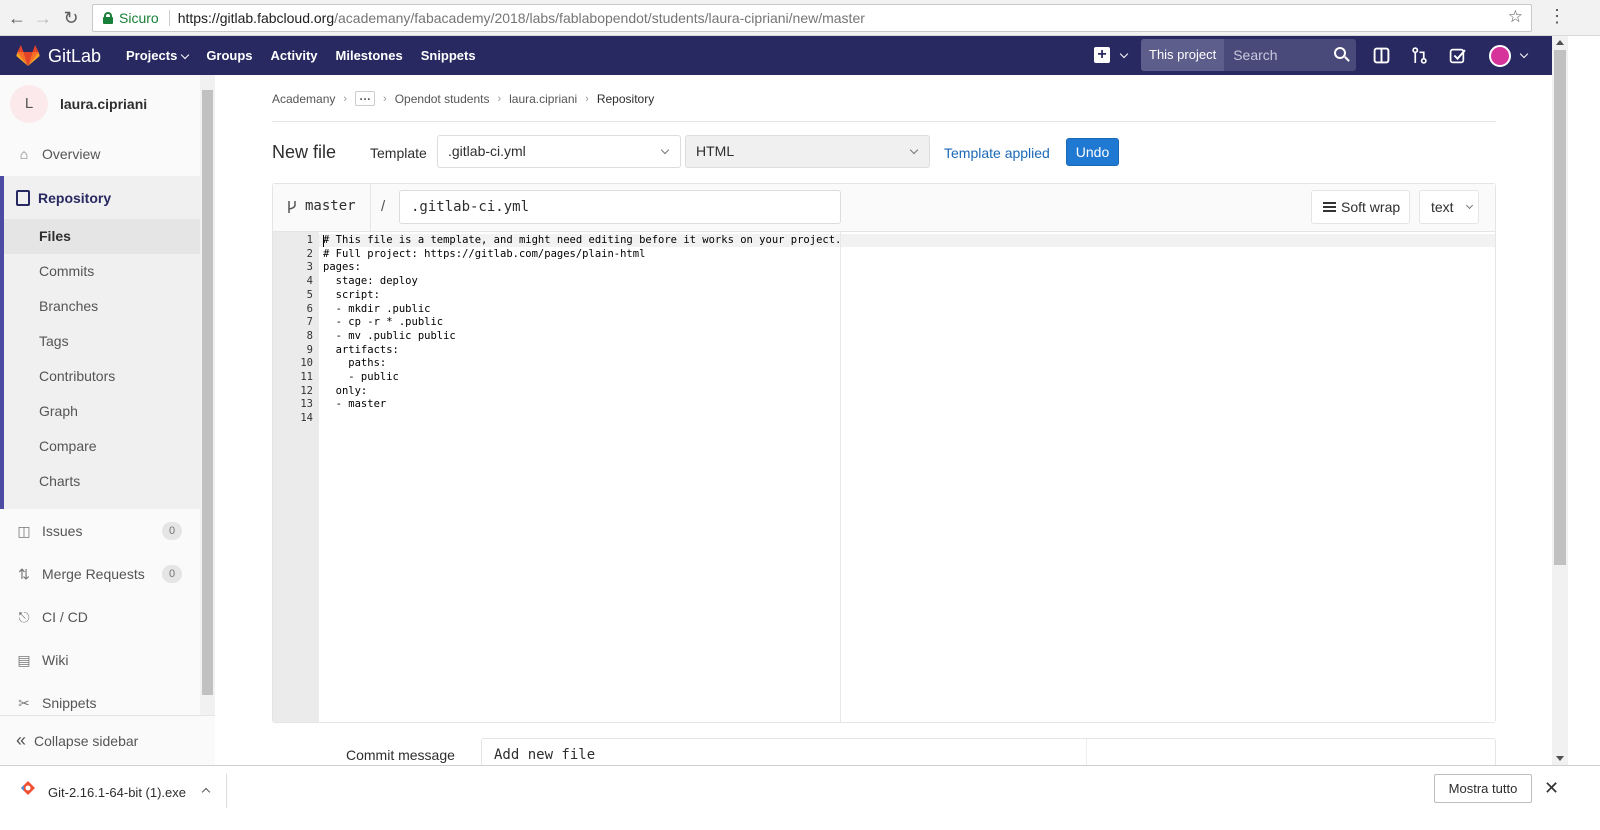  What do you see at coordinates (715, 151) in the screenshot?
I see `template-type-value: HTML` at bounding box center [715, 151].